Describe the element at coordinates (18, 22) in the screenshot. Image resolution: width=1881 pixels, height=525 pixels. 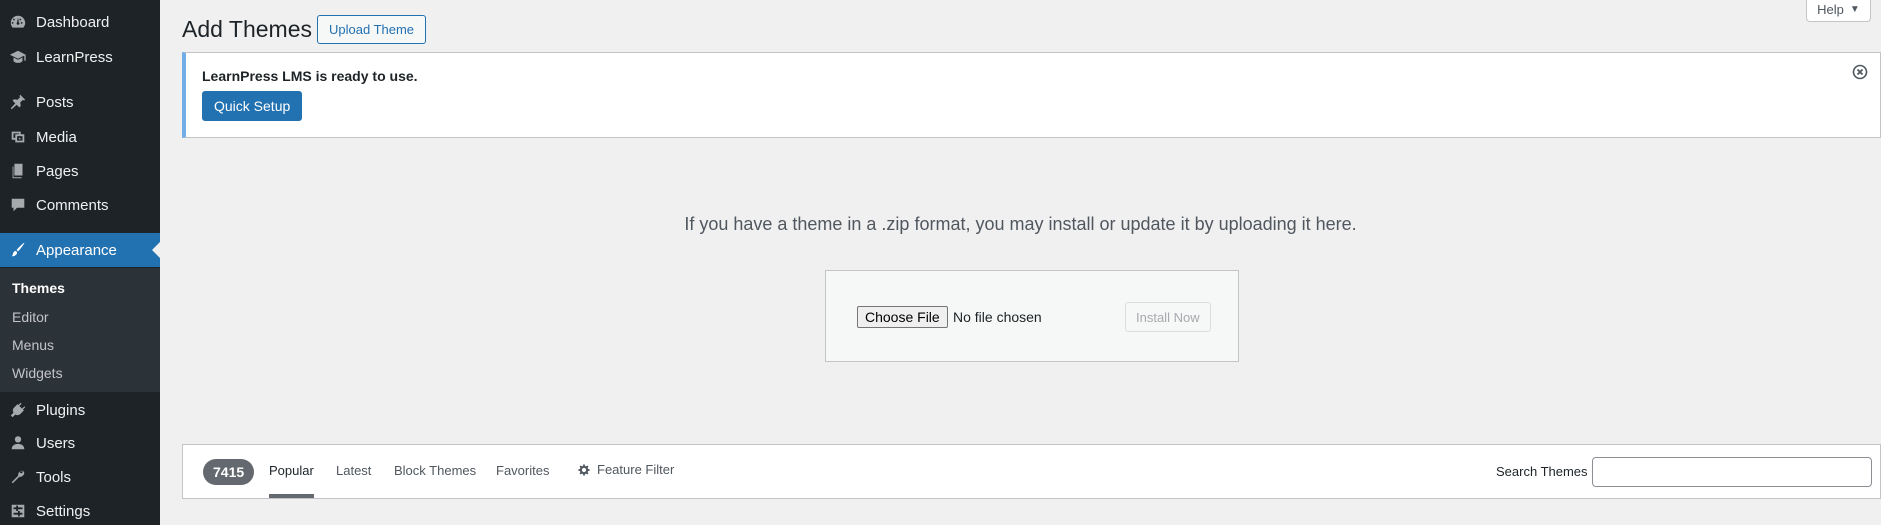
I see `dashboard-icon` at that location.